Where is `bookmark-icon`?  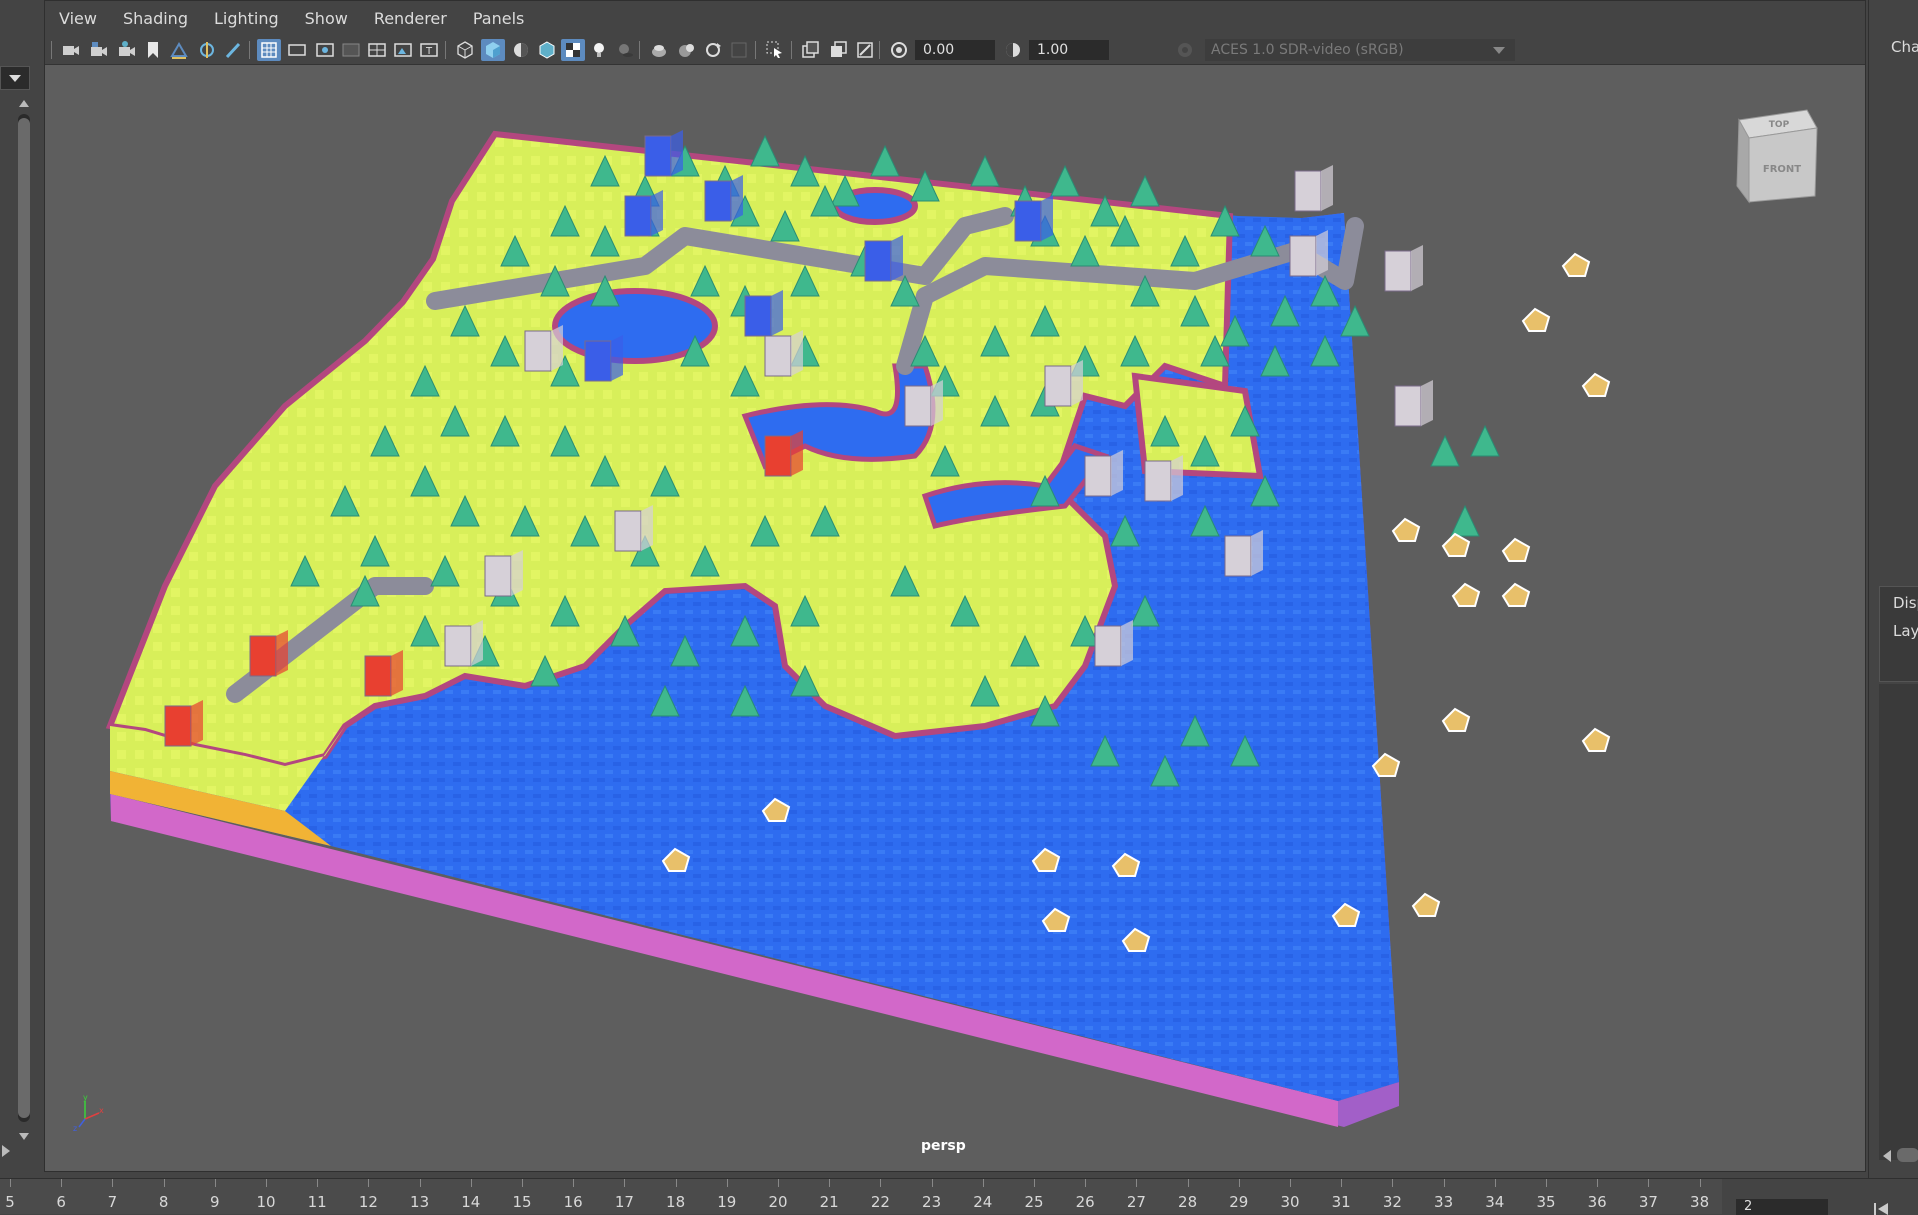
bookmark-icon is located at coordinates (153, 50).